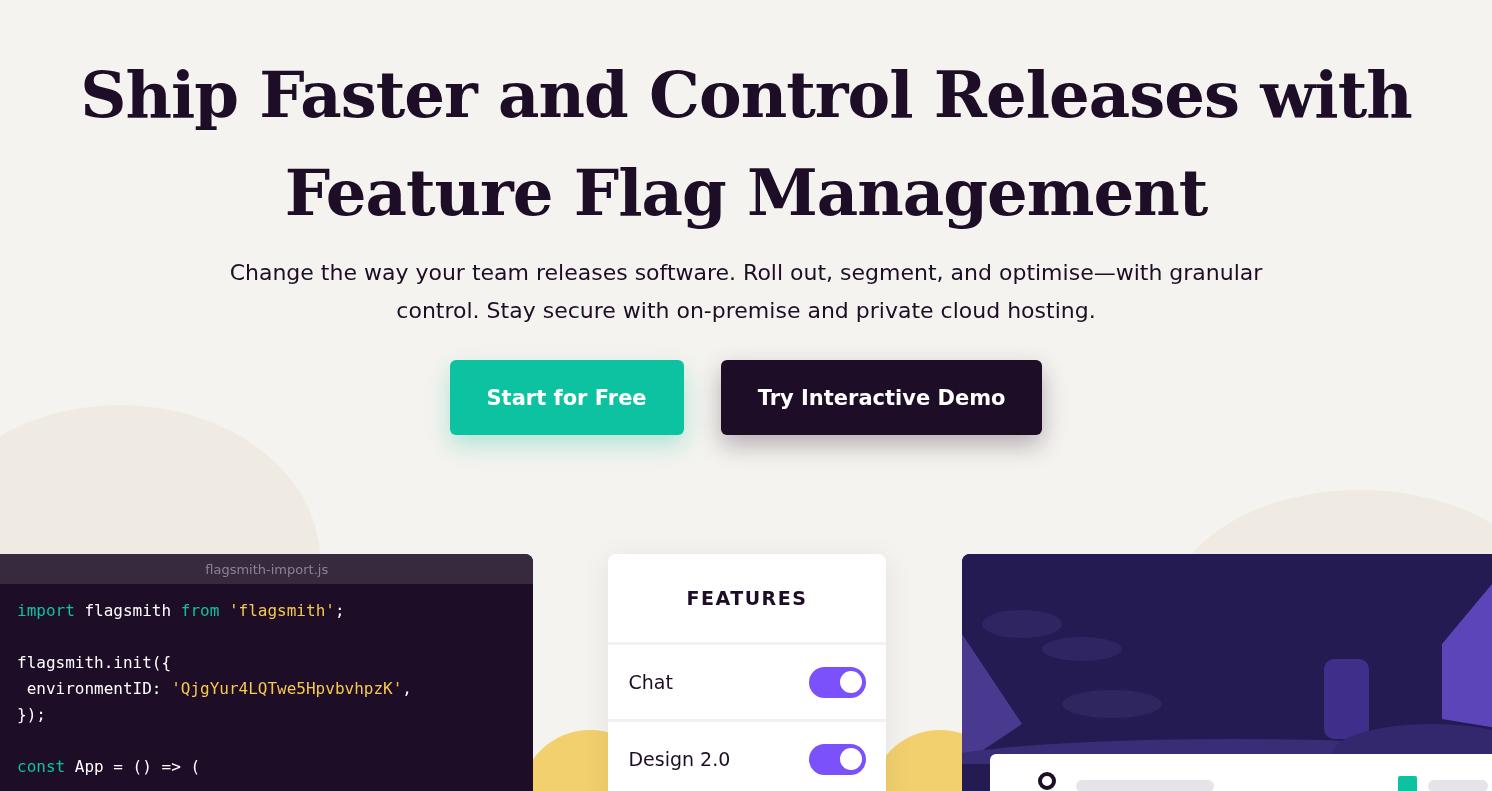 This screenshot has width=1492, height=791. Describe the element at coordinates (32, 715) in the screenshot. I see `code-line: });` at that location.